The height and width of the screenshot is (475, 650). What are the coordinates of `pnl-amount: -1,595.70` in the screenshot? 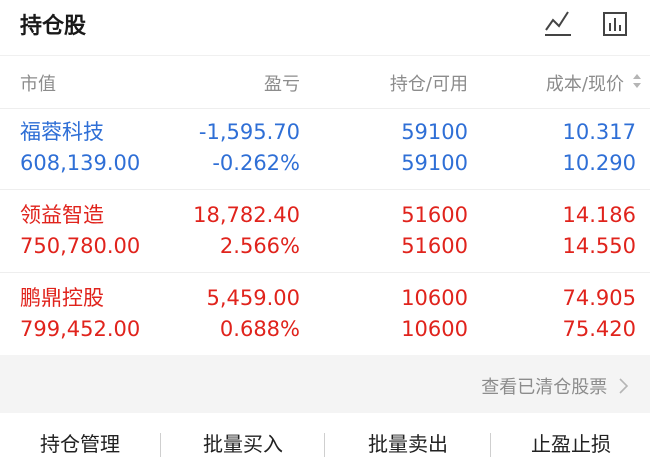 It's located at (249, 132).